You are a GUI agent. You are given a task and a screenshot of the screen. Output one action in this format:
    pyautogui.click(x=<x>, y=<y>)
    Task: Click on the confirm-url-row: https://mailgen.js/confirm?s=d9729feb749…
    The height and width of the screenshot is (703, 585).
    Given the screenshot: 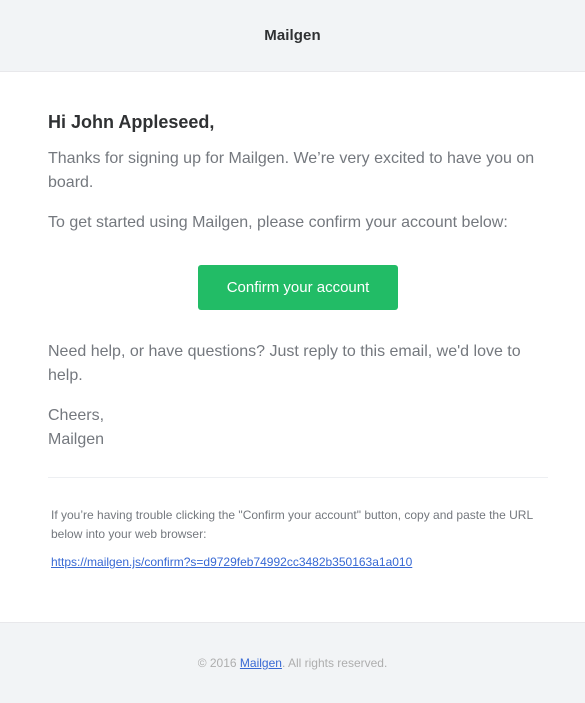 What is the action you would take?
    pyautogui.click(x=299, y=562)
    